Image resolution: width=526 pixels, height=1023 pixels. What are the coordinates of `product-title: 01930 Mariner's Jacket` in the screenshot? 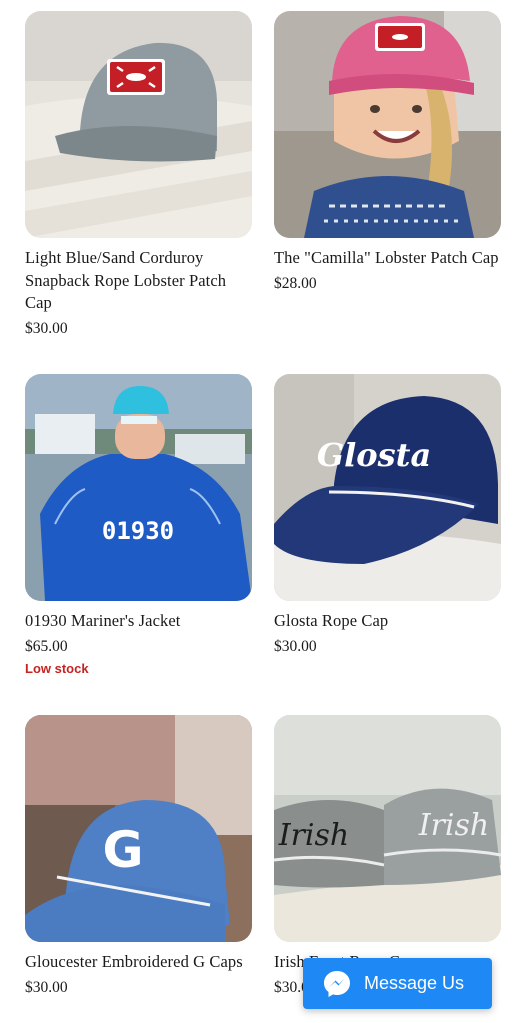 It's located at (139, 621).